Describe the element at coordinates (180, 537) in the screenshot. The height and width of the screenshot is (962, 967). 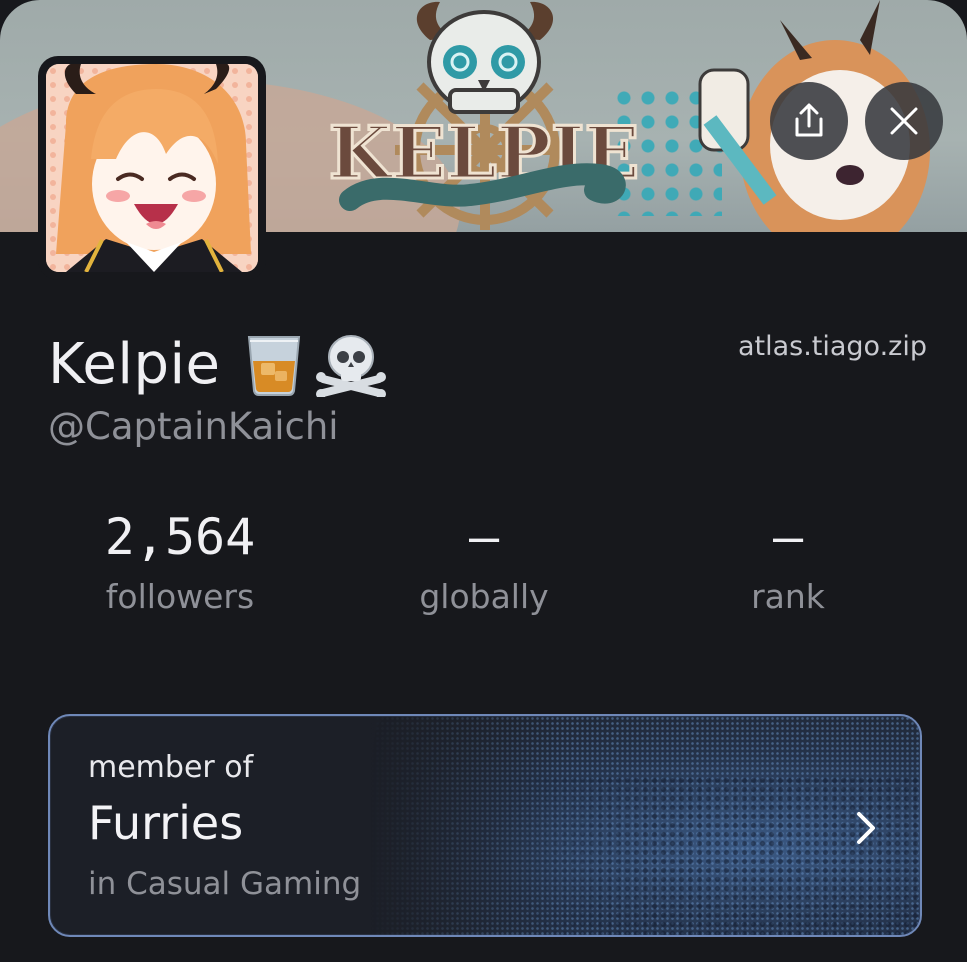
I see `stat-value: 2,564` at that location.